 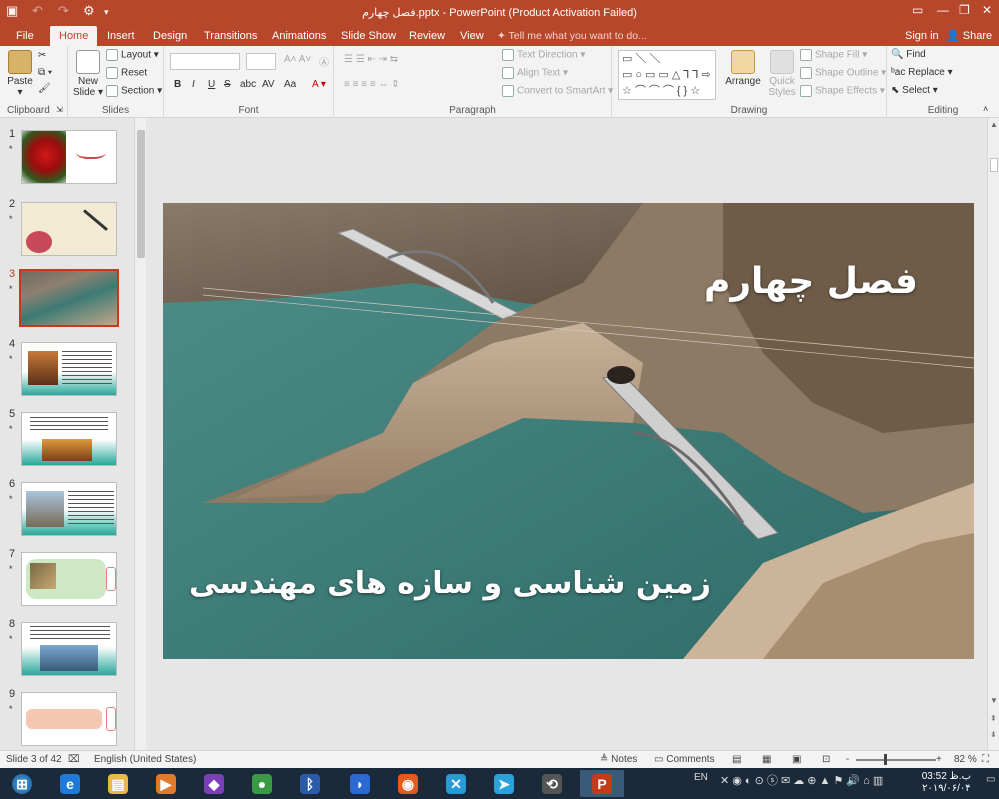 What do you see at coordinates (535, 73) in the screenshot?
I see `align-text-button: Align Text ▾` at bounding box center [535, 73].